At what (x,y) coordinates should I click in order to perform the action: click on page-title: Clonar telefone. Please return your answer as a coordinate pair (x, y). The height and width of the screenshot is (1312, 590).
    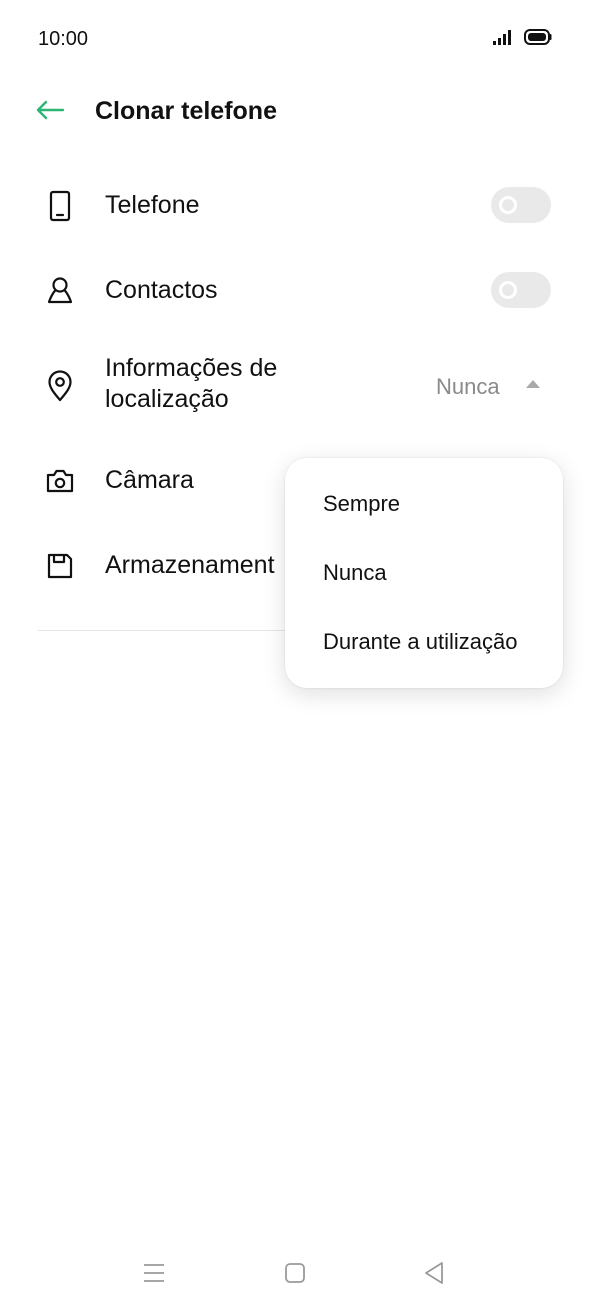
    Looking at the image, I should click on (186, 111).